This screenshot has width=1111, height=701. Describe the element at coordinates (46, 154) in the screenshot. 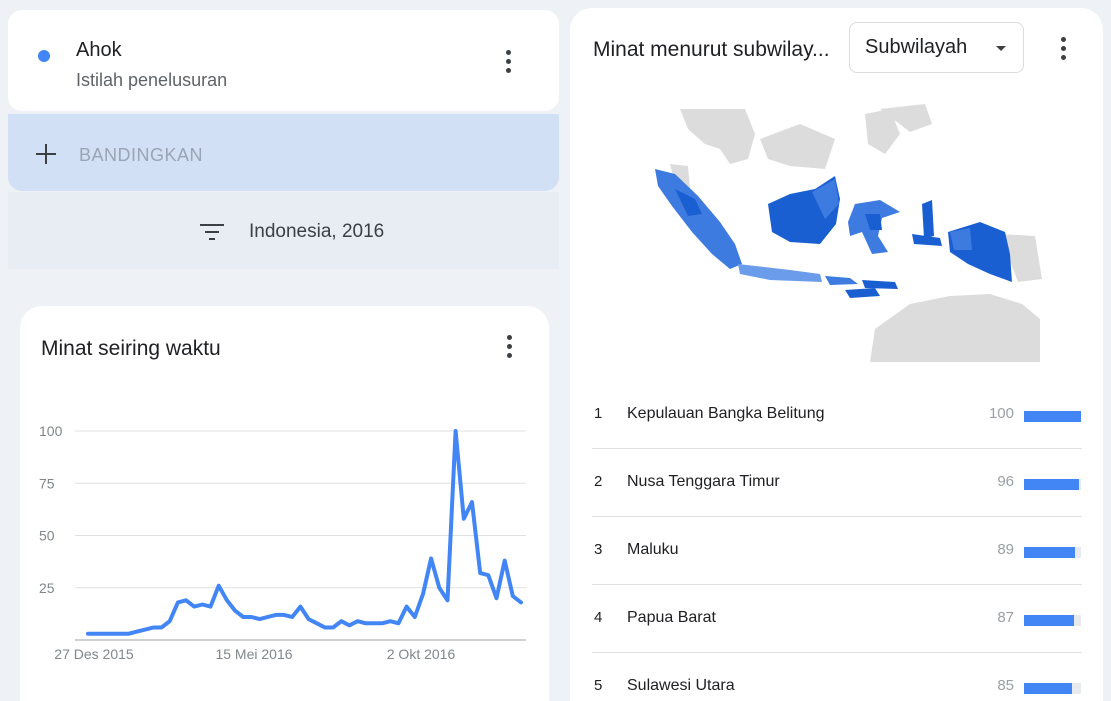

I see `plus-icon` at that location.